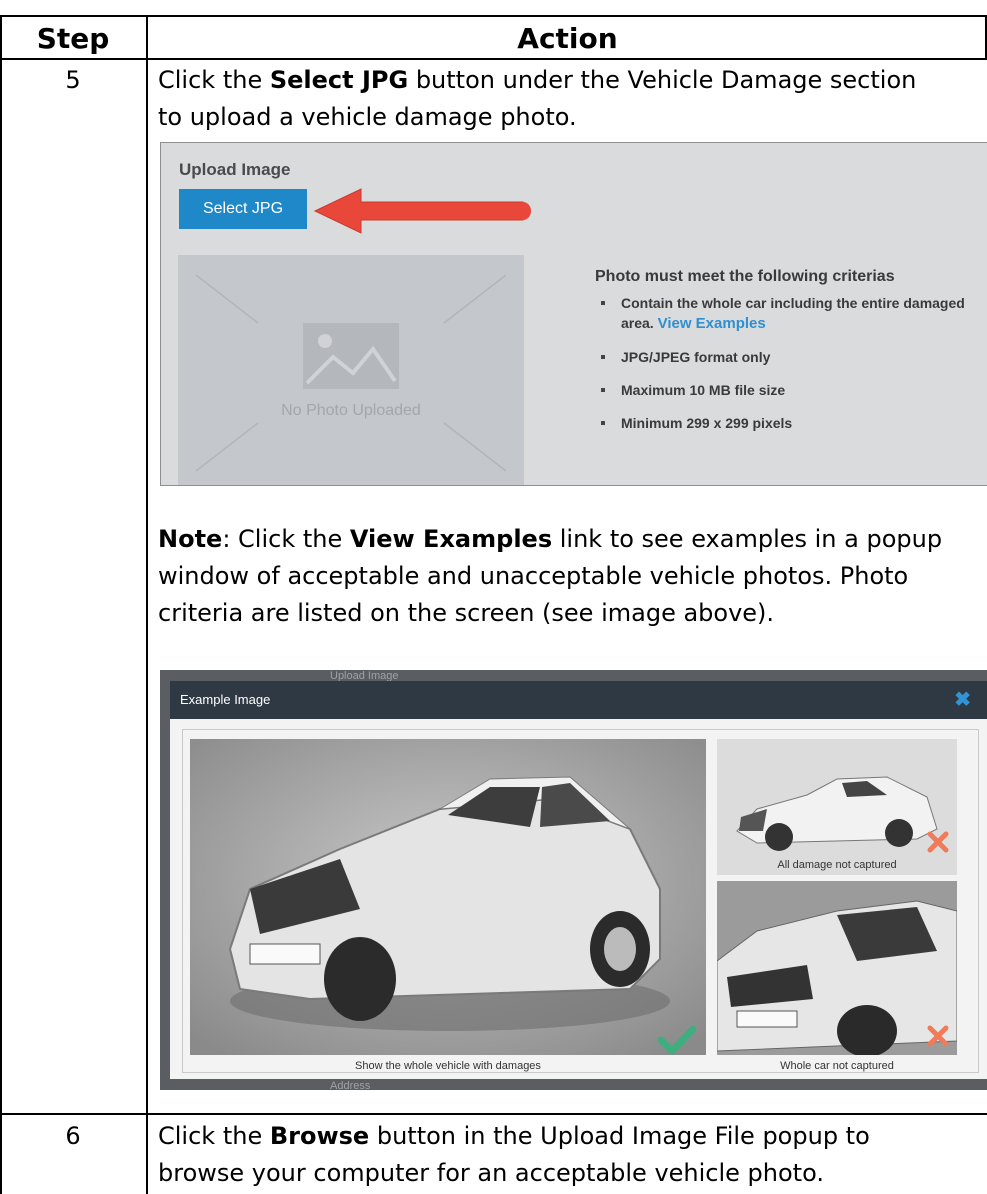 The width and height of the screenshot is (987, 1194). I want to click on red-arrow-icon, so click(422, 211).